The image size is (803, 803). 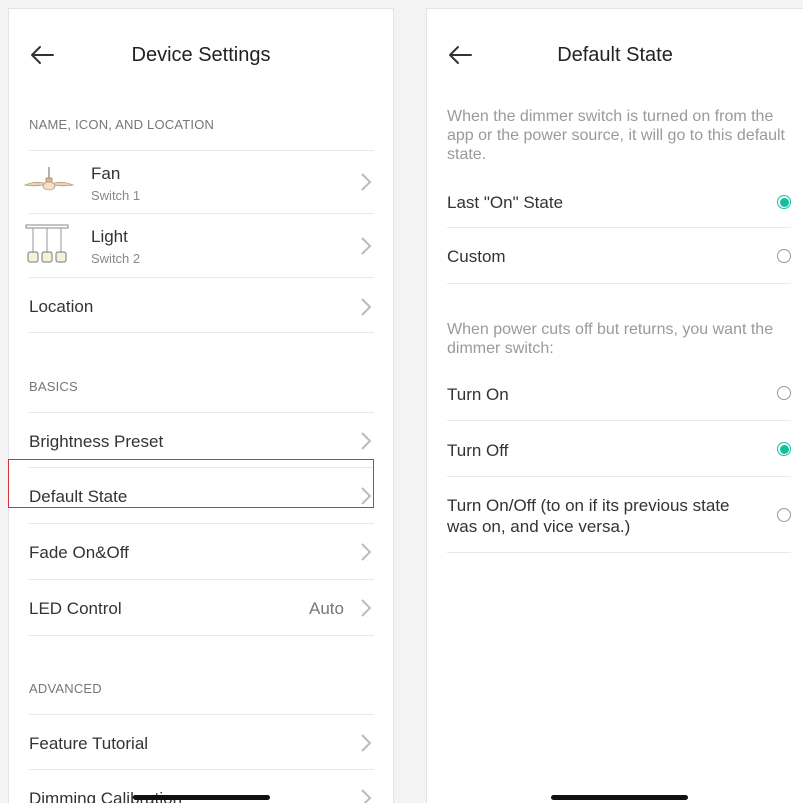 What do you see at coordinates (505, 202) in the screenshot?
I see `option-label: Last "On" State` at bounding box center [505, 202].